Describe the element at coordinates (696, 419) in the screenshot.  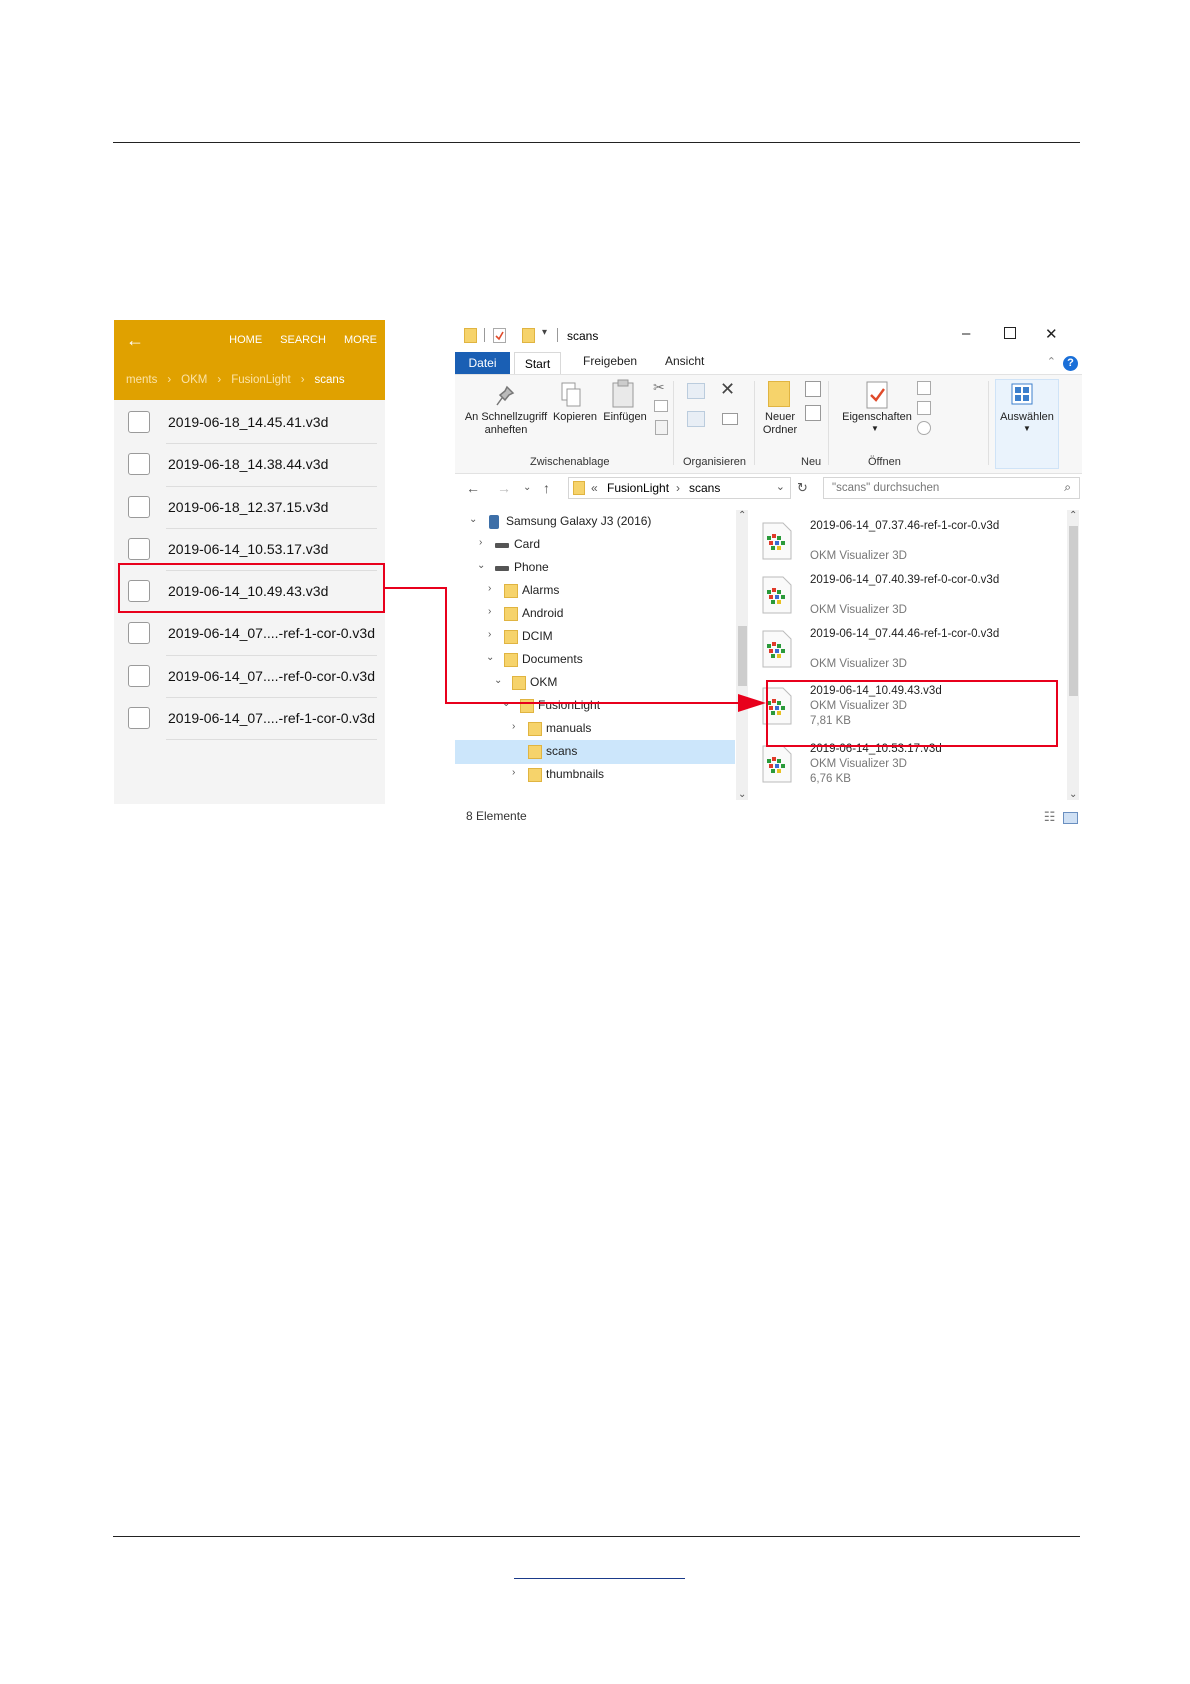
I see `copy-to-icon` at that location.